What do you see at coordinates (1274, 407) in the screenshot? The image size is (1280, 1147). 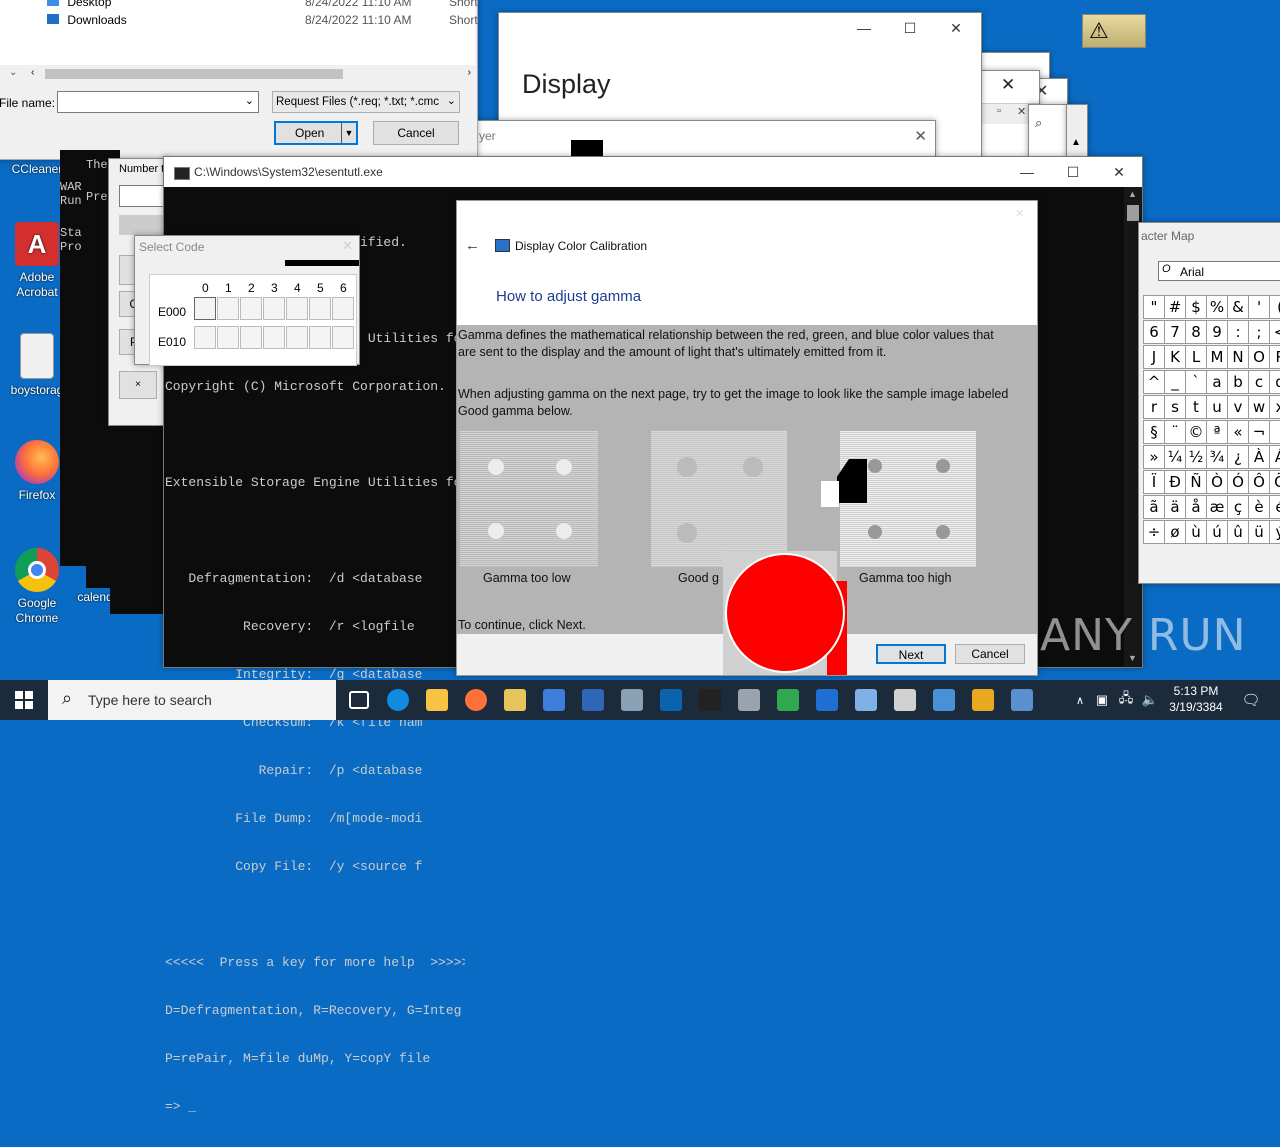 I see `character-cell: x` at bounding box center [1274, 407].